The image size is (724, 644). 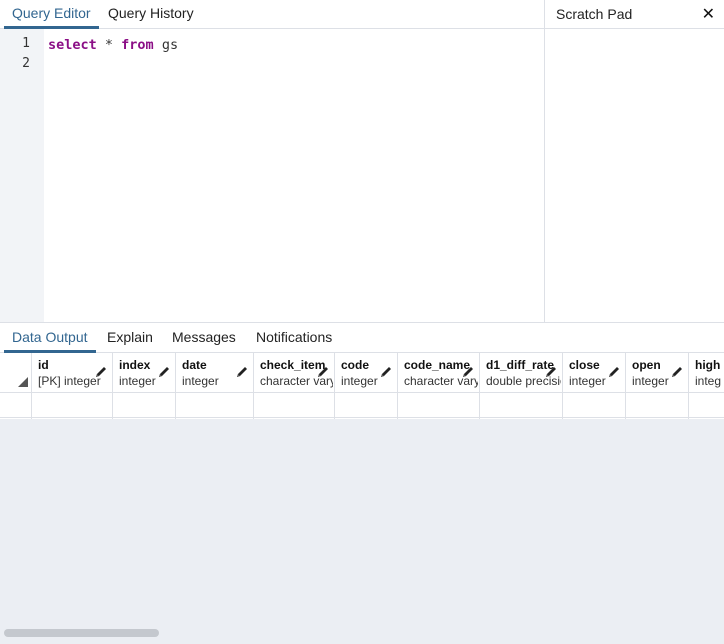 I want to click on column-header: d1_diff_rate double precisio, so click(x=521, y=373).